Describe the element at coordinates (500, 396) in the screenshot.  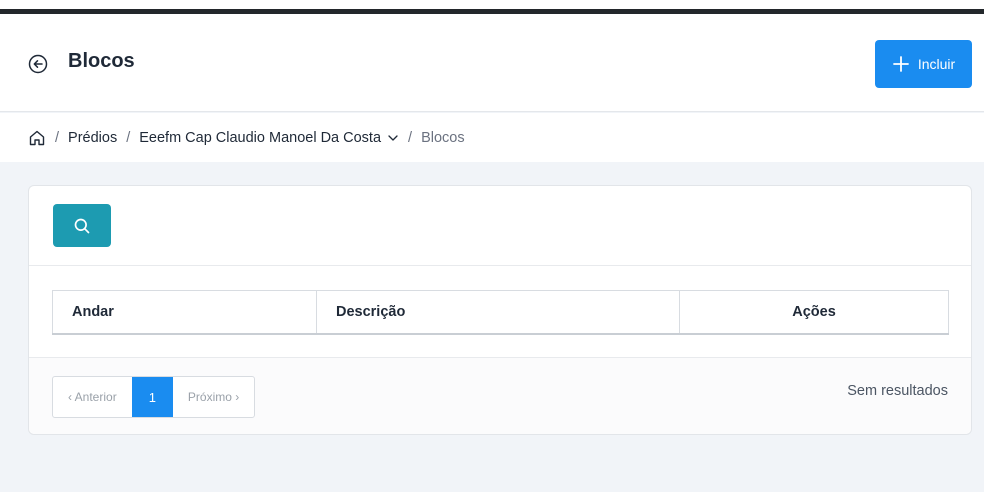
I see `table-footer: ‹ Anterior 1 Próximo › Sem resultados` at that location.